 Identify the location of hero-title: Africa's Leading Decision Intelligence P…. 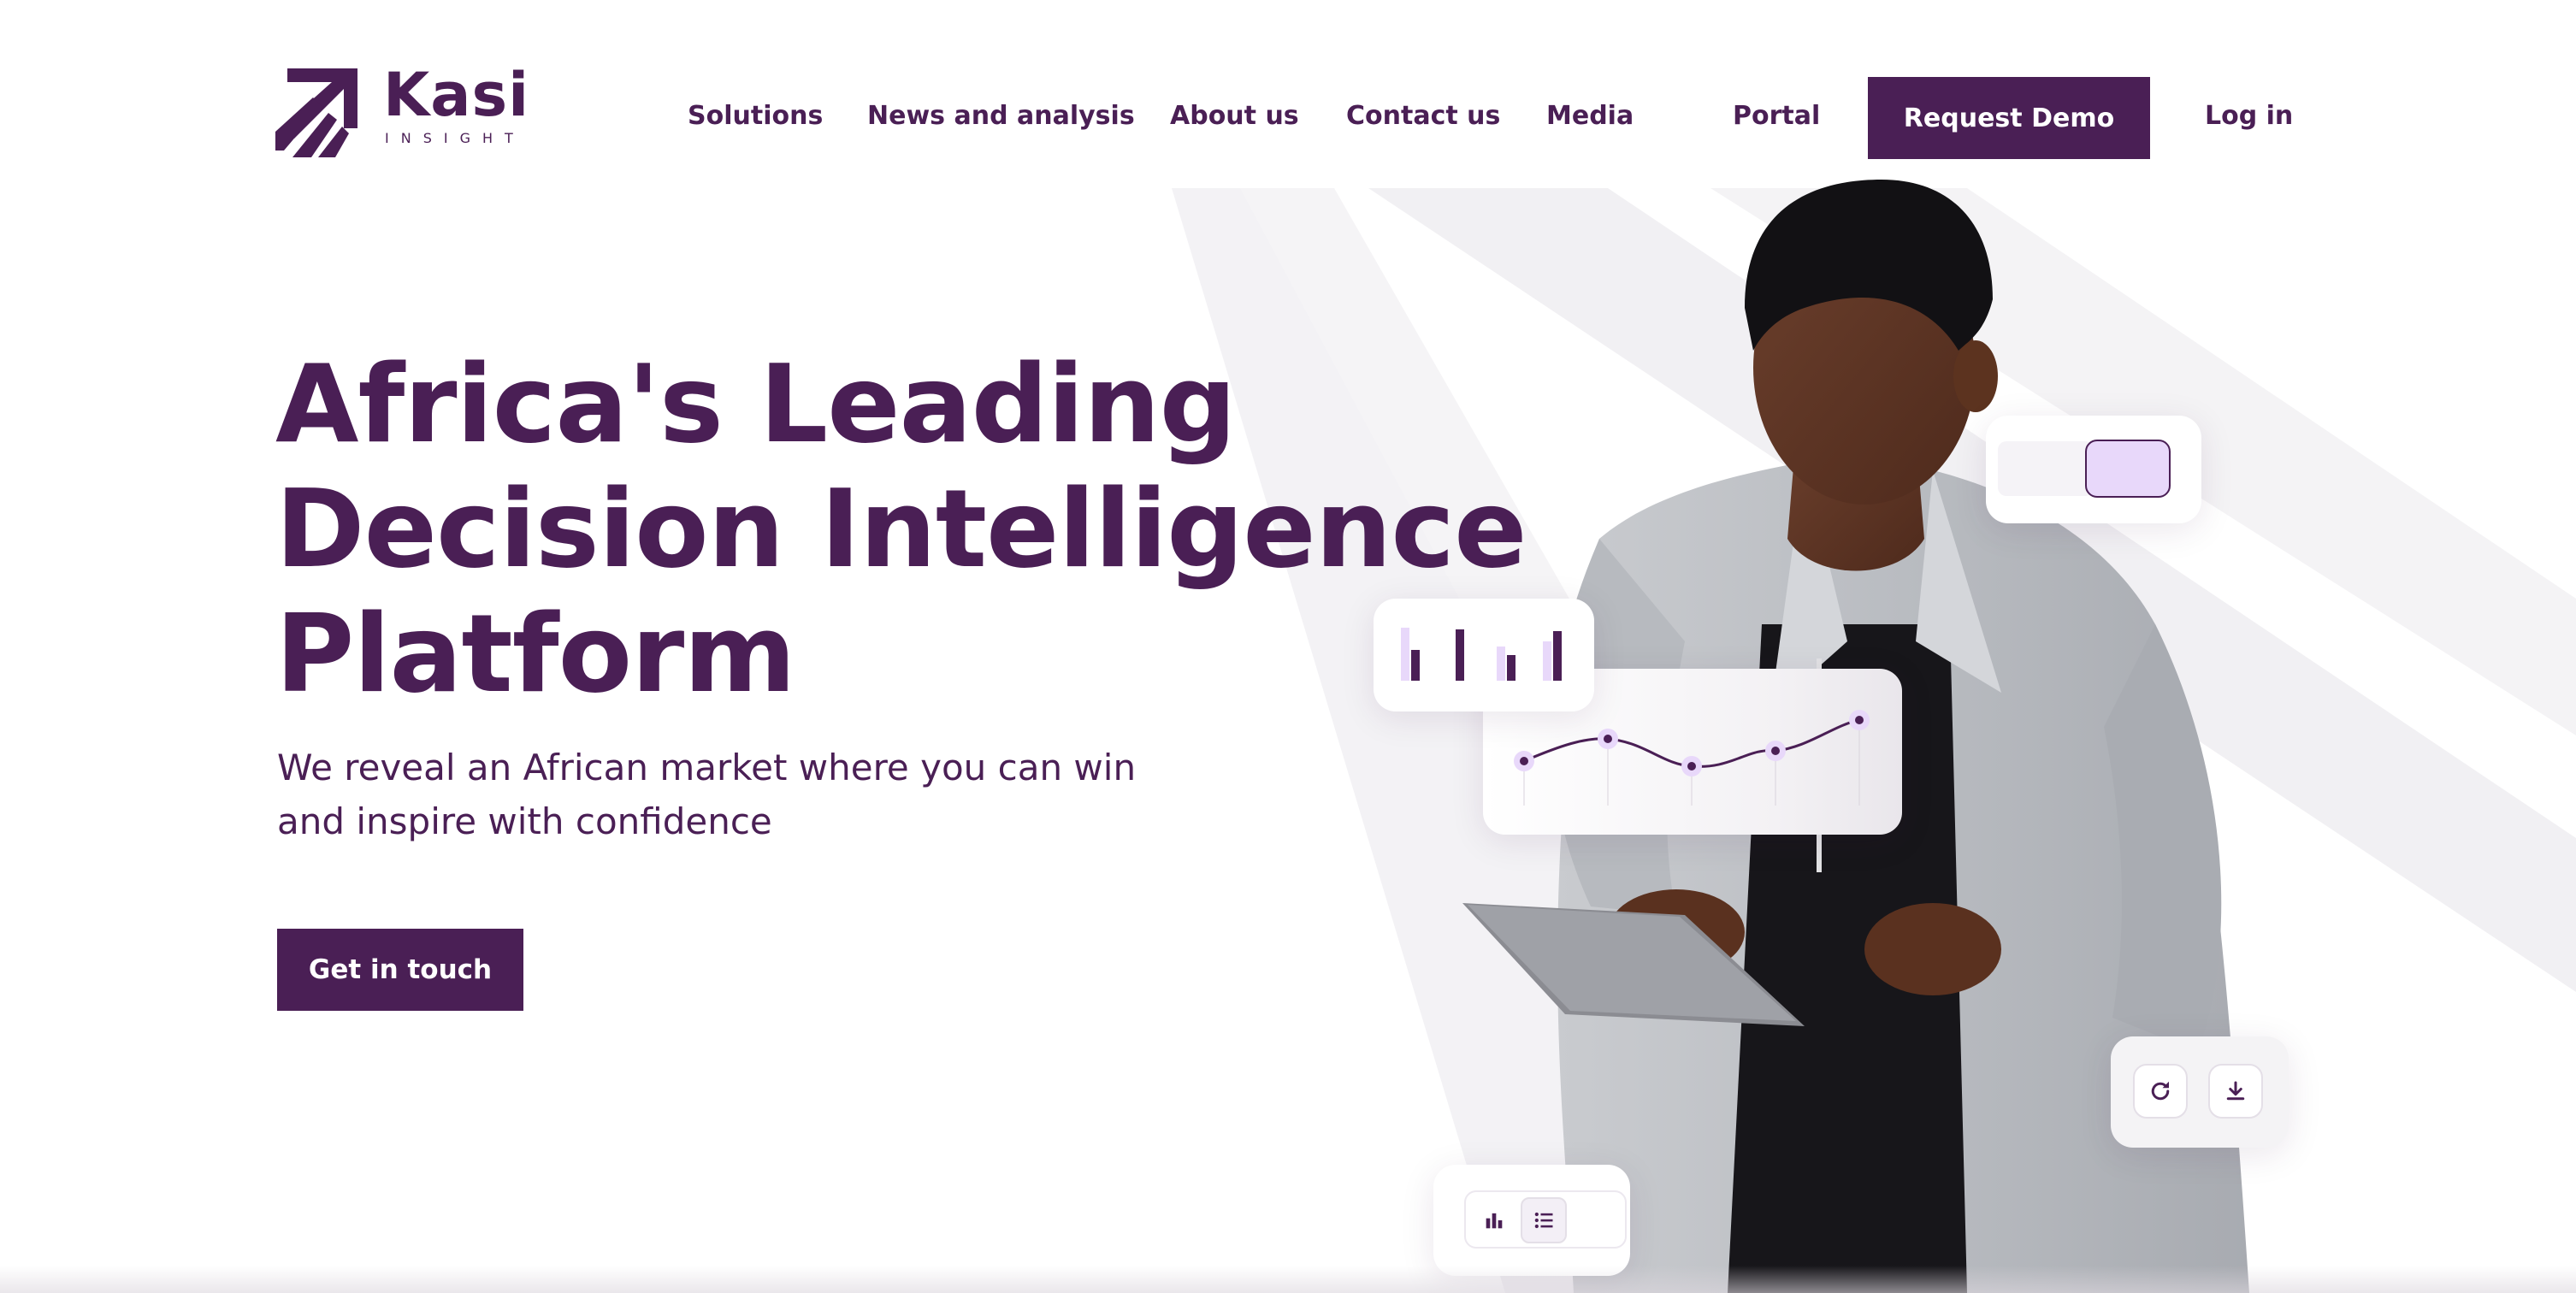
(916, 529).